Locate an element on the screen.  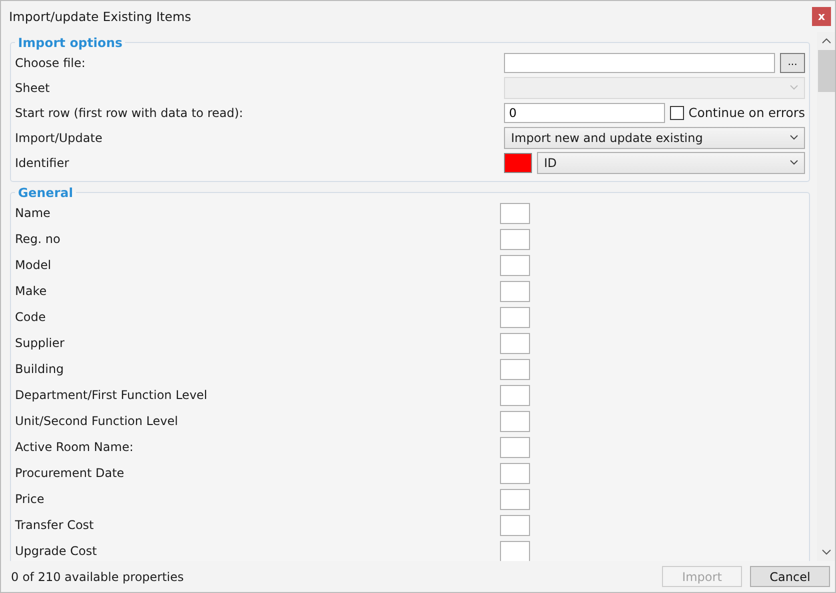
field-label: Identifier is located at coordinates (42, 163).